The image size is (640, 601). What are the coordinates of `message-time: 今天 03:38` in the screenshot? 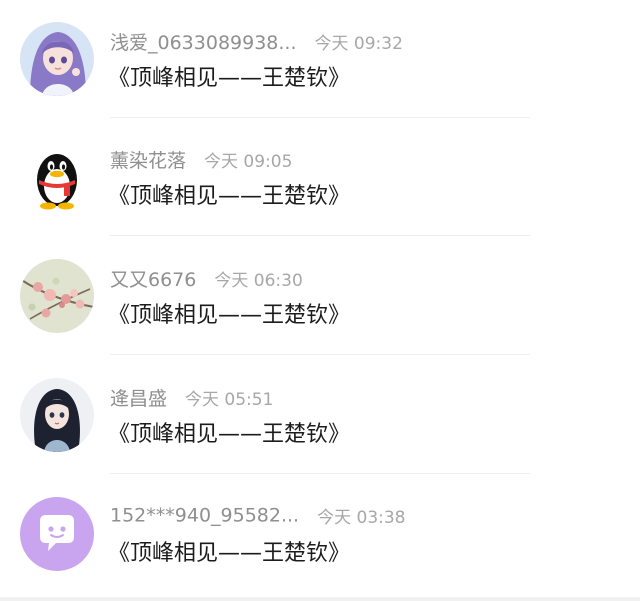 It's located at (361, 518).